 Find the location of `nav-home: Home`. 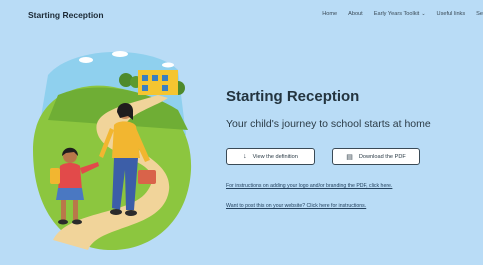

nav-home: Home is located at coordinates (329, 14).